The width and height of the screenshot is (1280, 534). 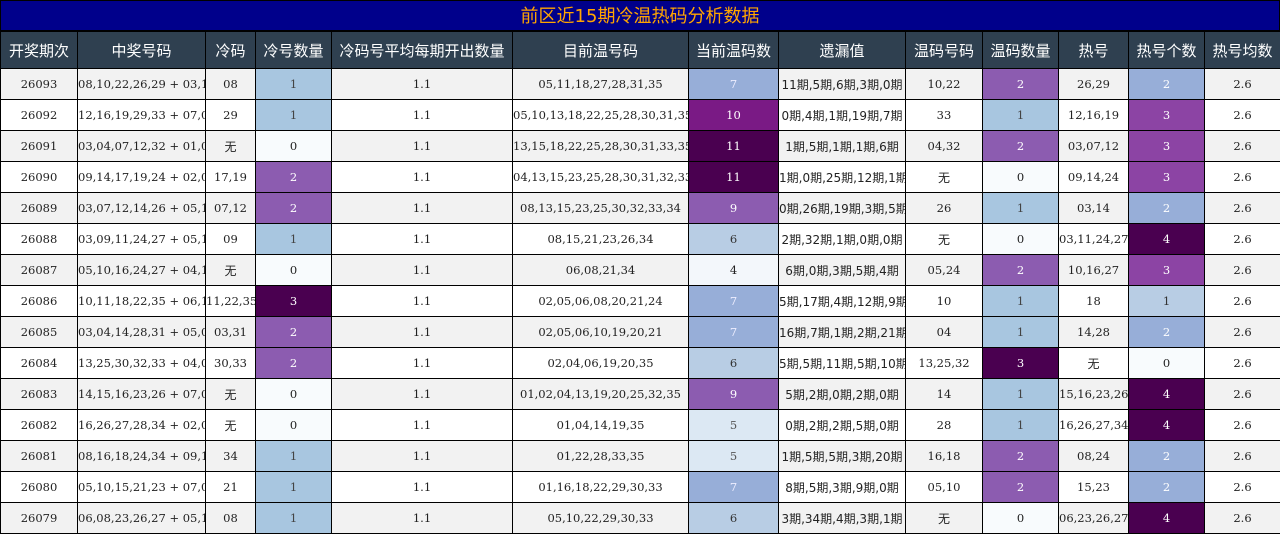 I want to click on current-warm-numbers-cell: 05,11,18,27,28,31,35, so click(x=601, y=84).